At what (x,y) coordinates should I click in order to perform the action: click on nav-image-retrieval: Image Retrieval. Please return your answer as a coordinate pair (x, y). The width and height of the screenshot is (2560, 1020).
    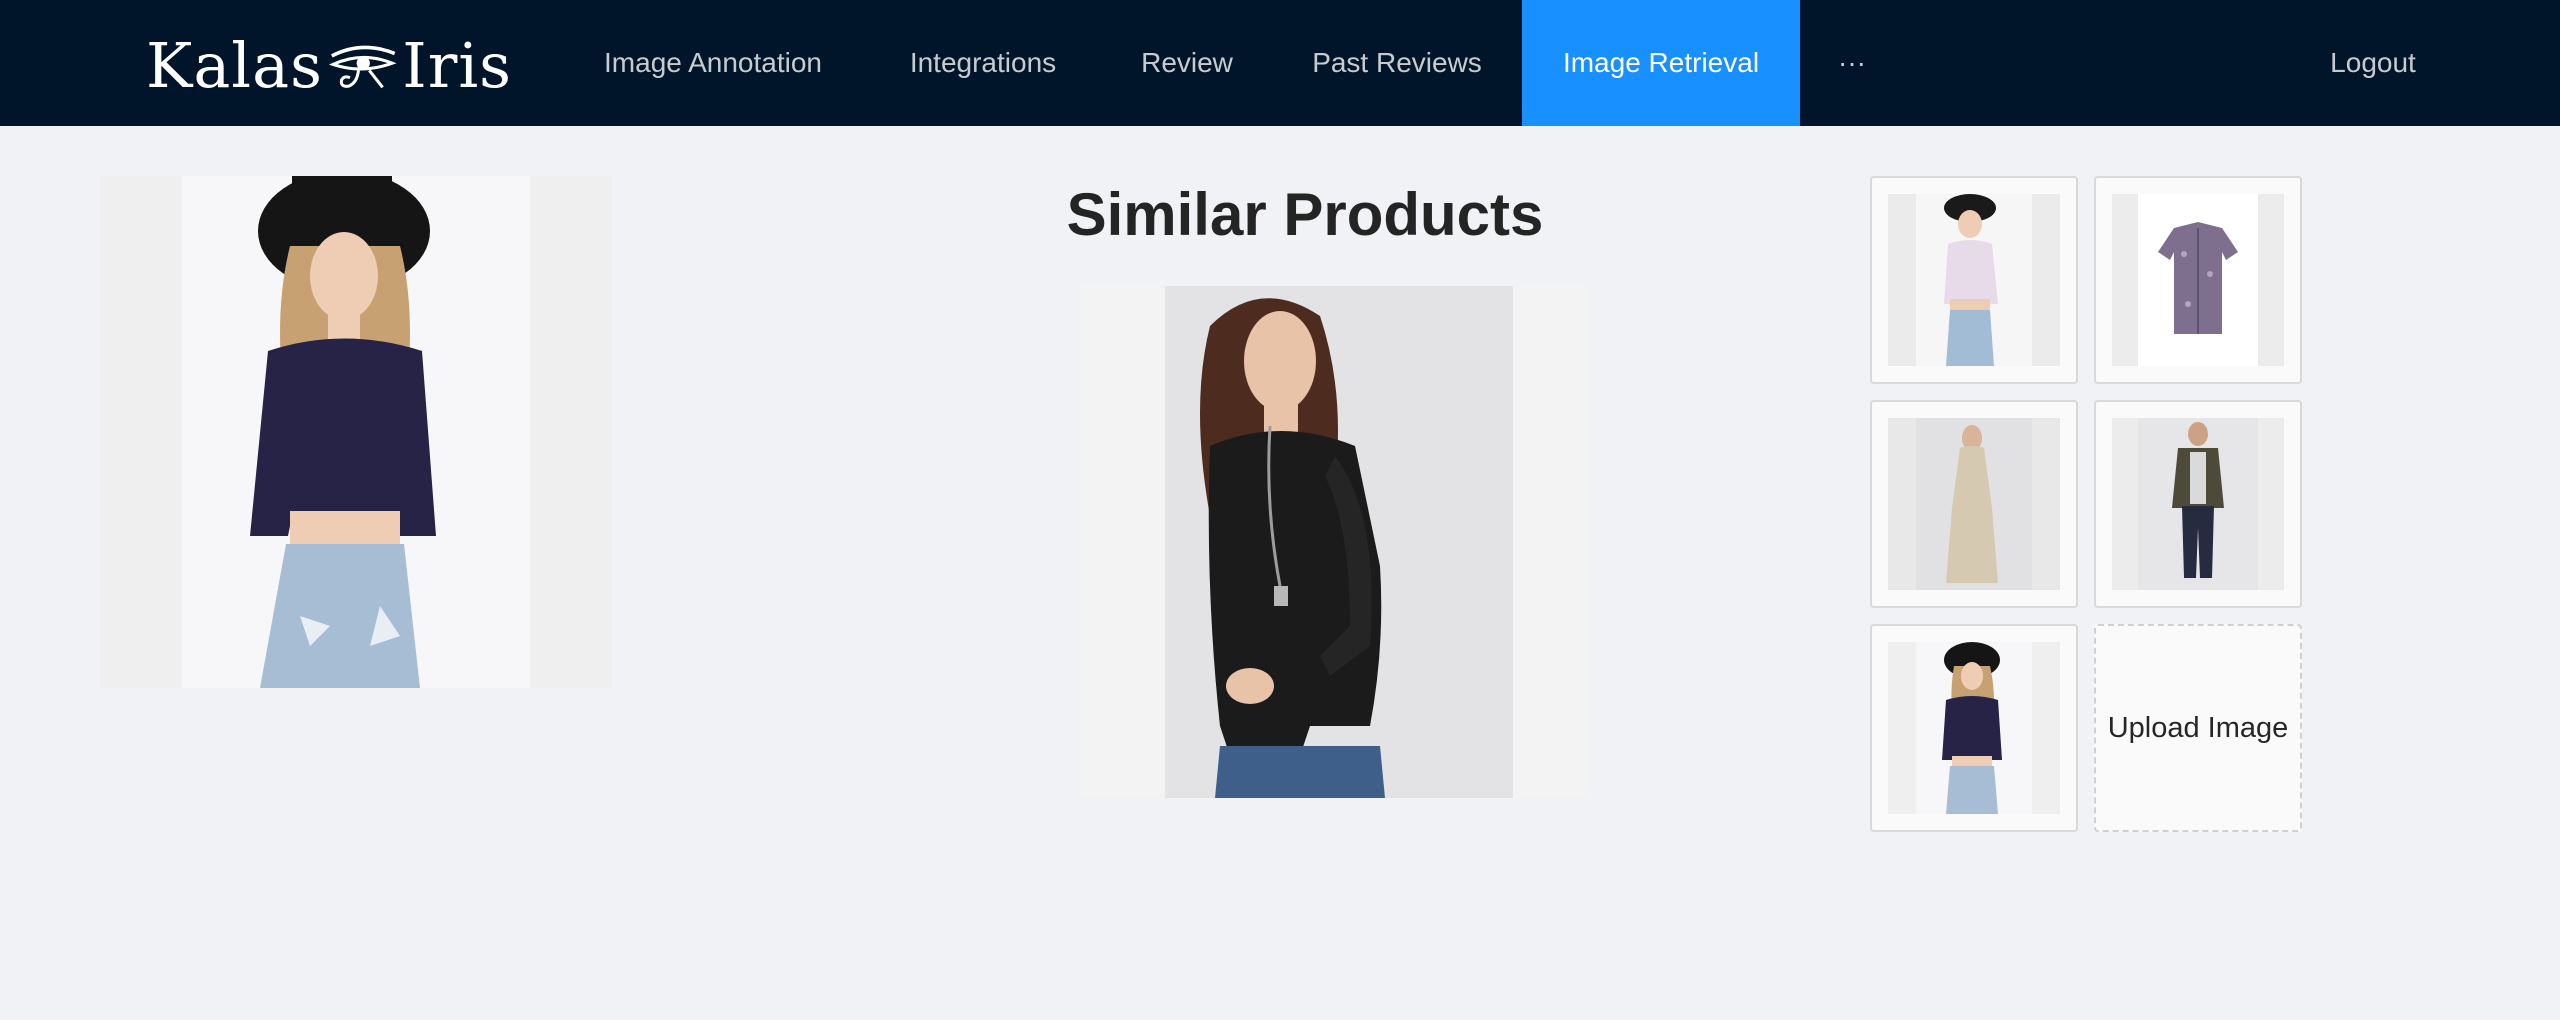
    Looking at the image, I should click on (1661, 63).